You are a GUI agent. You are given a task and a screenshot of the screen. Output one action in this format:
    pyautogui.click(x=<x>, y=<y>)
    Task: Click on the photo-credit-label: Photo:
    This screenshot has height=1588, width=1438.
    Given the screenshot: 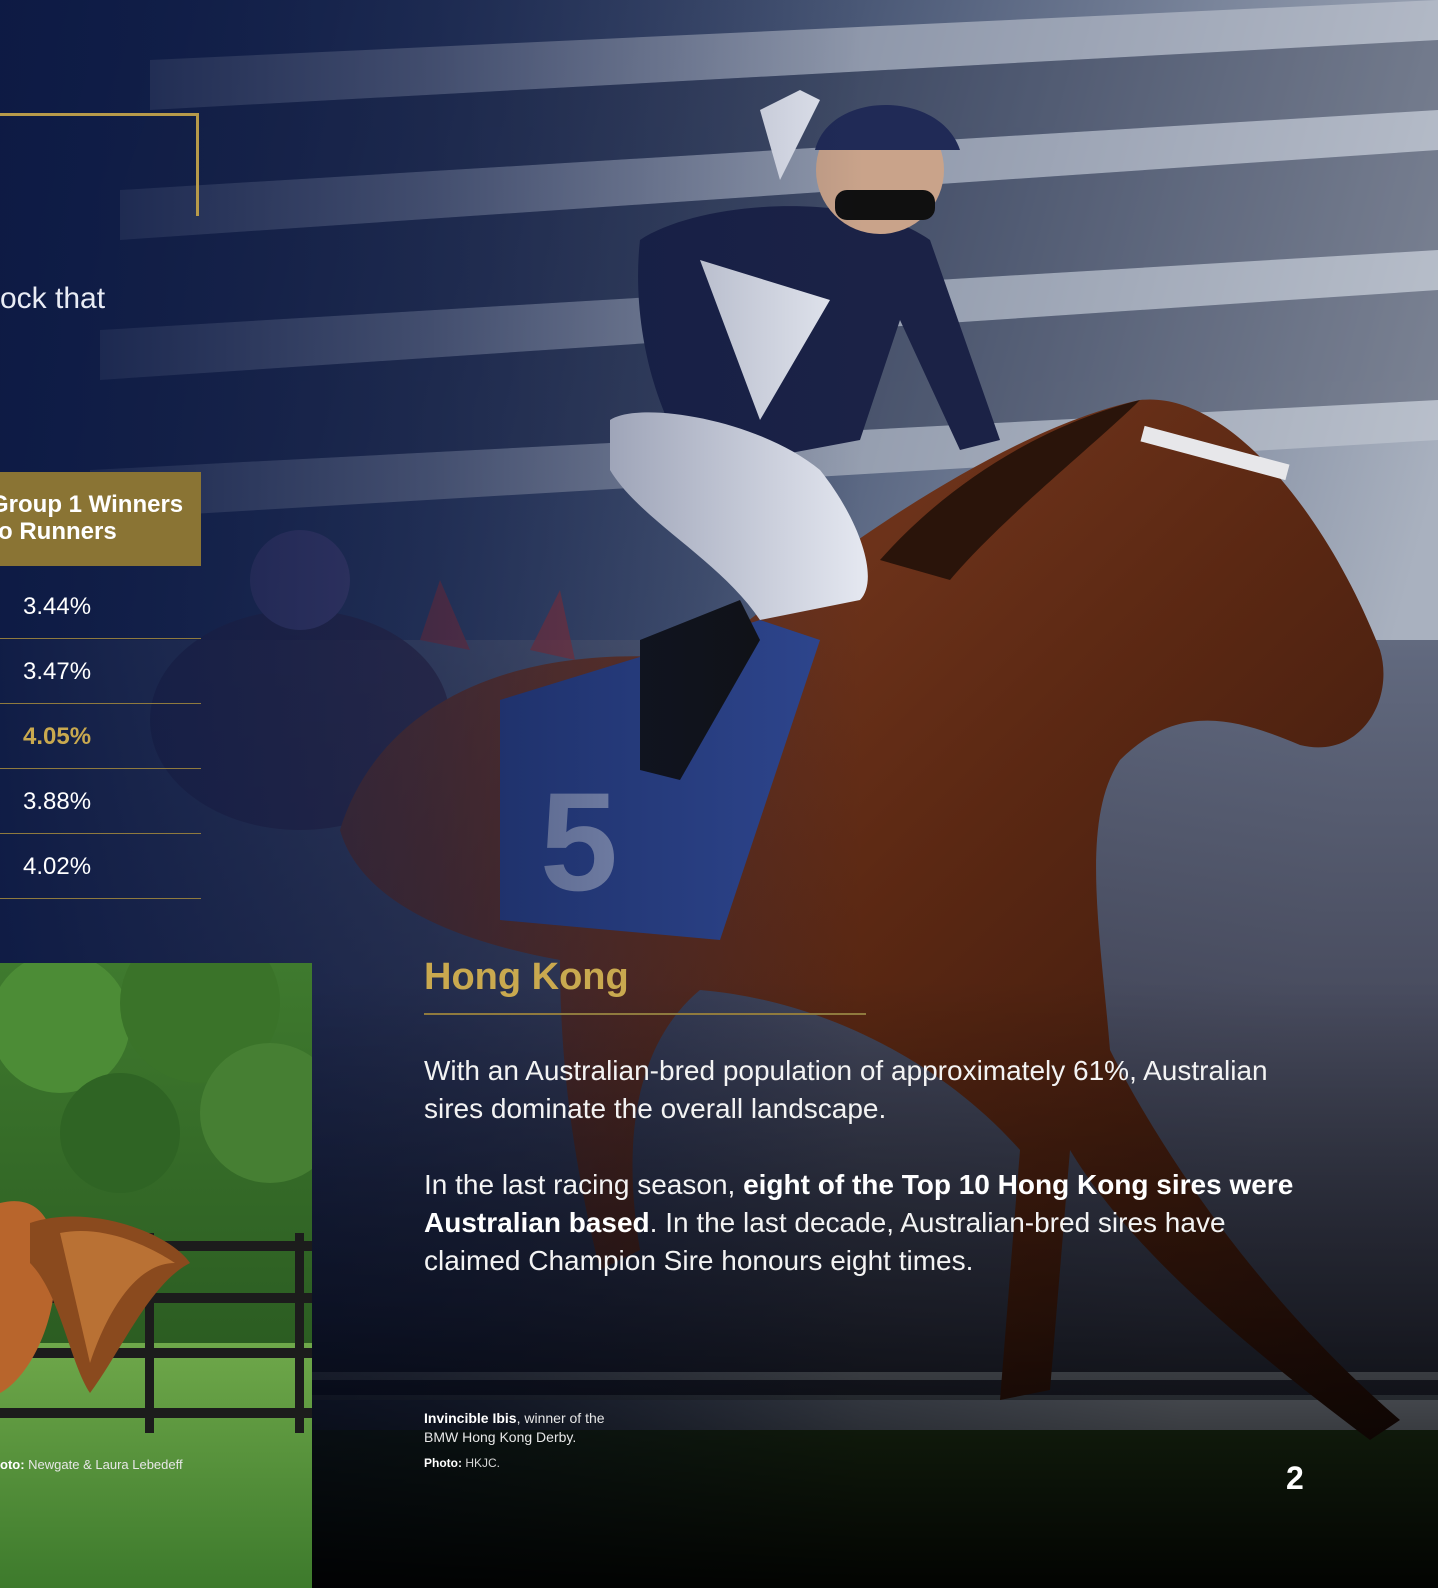 What is the action you would take?
    pyautogui.click(x=443, y=1463)
    